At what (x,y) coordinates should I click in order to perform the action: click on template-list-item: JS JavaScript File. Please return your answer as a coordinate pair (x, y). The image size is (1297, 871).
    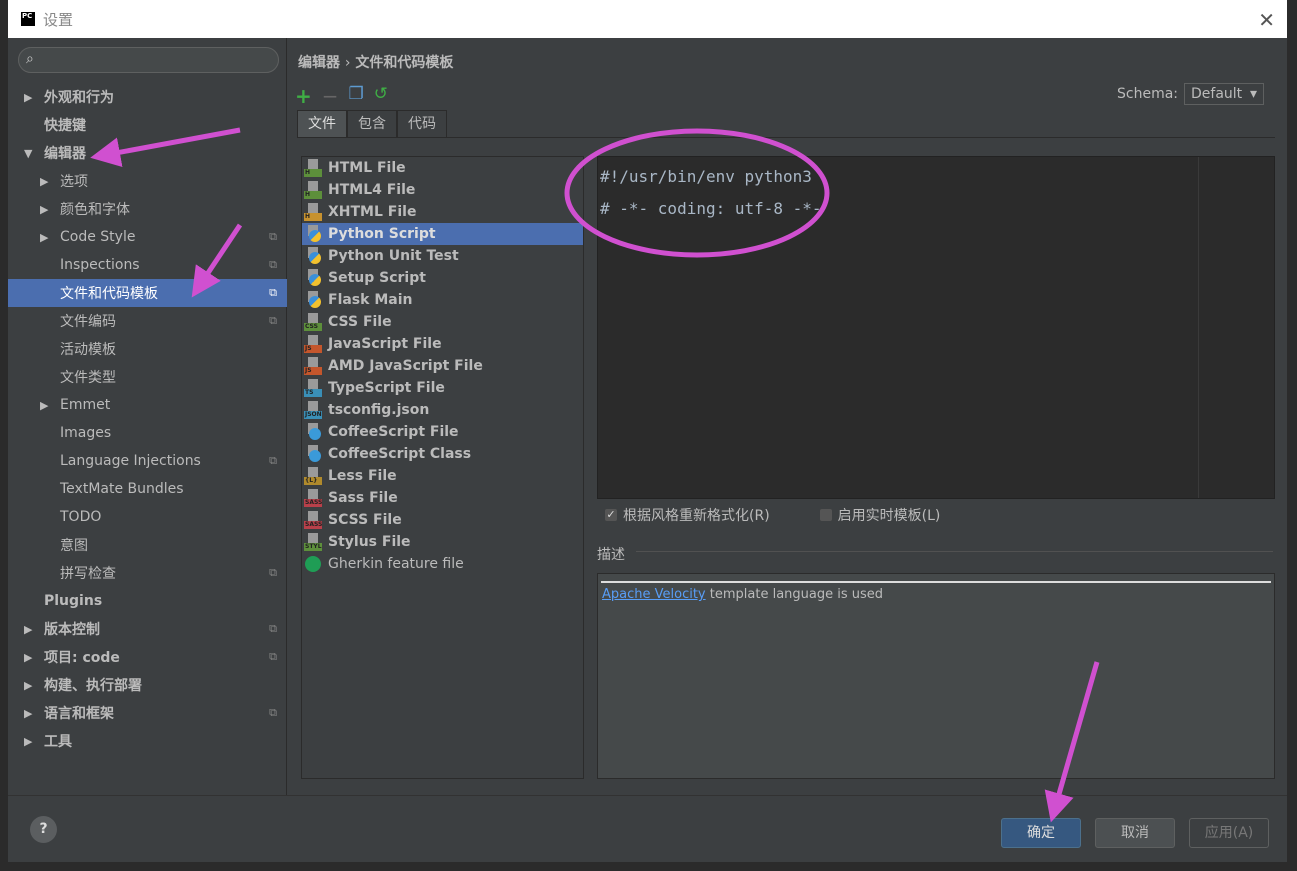
    Looking at the image, I should click on (442, 344).